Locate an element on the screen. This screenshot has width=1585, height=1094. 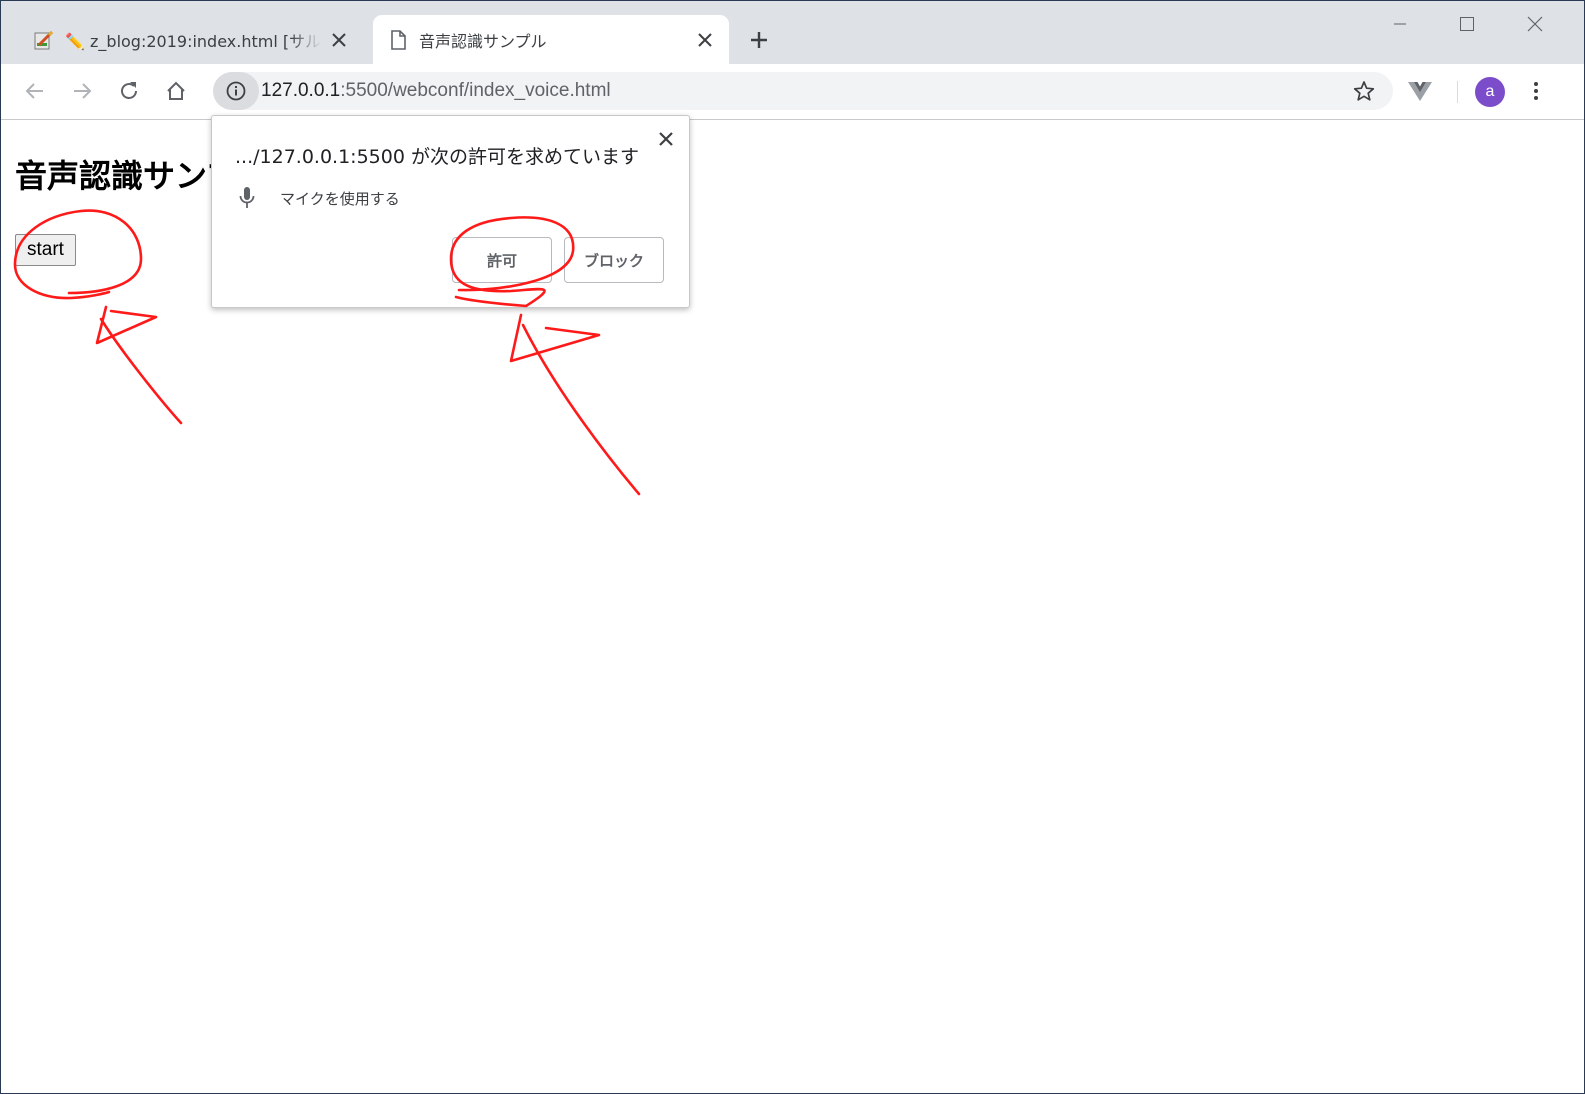
toolbar-separator is located at coordinates (1457, 92).